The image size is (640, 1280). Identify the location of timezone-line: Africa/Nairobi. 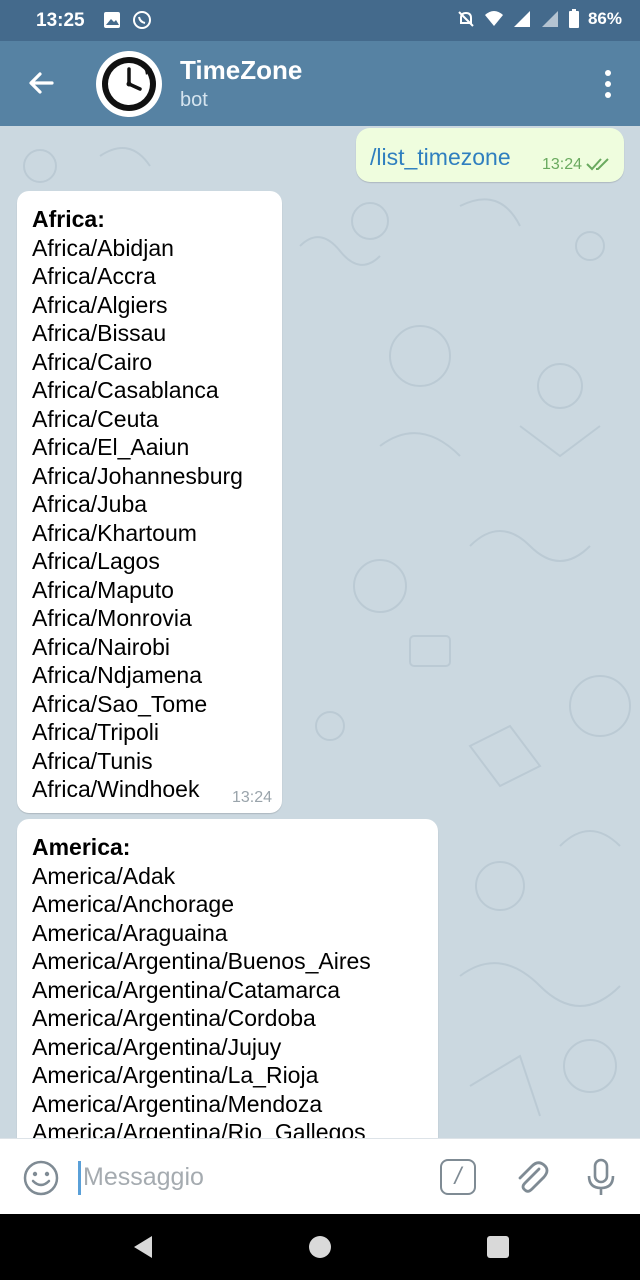
(101, 646).